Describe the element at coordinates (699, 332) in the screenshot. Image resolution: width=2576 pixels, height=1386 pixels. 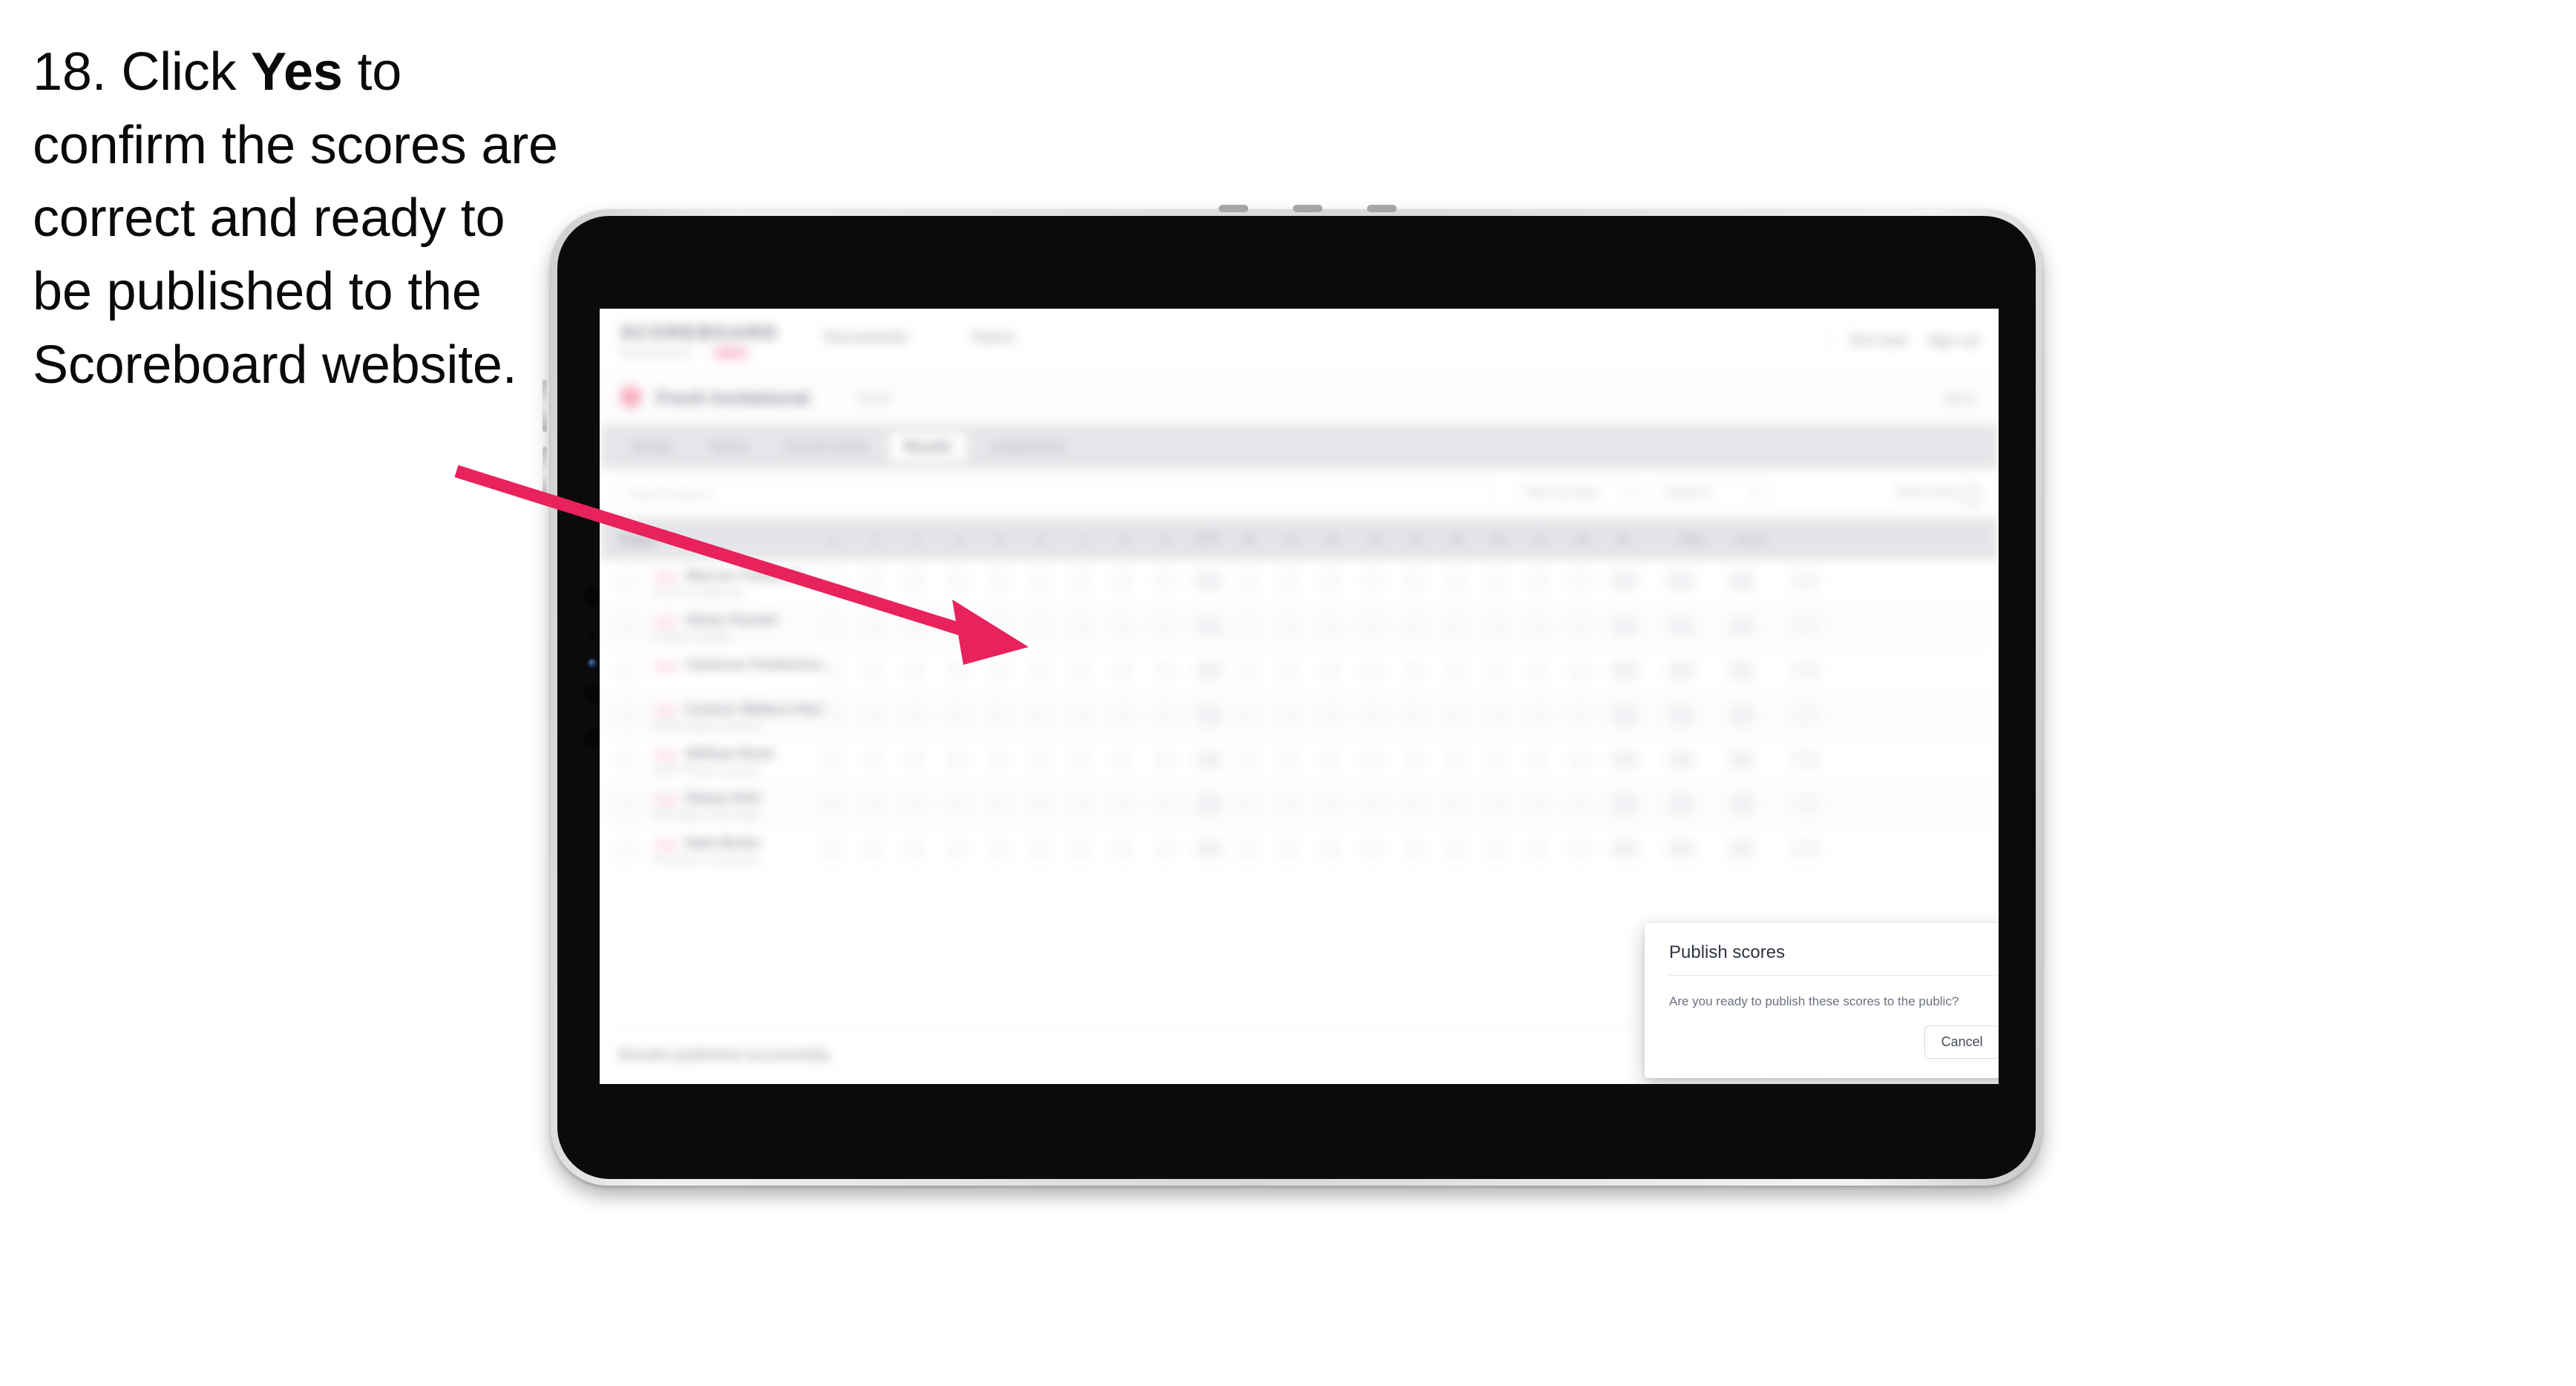
I see `app-logo: SCOREBOARD` at that location.